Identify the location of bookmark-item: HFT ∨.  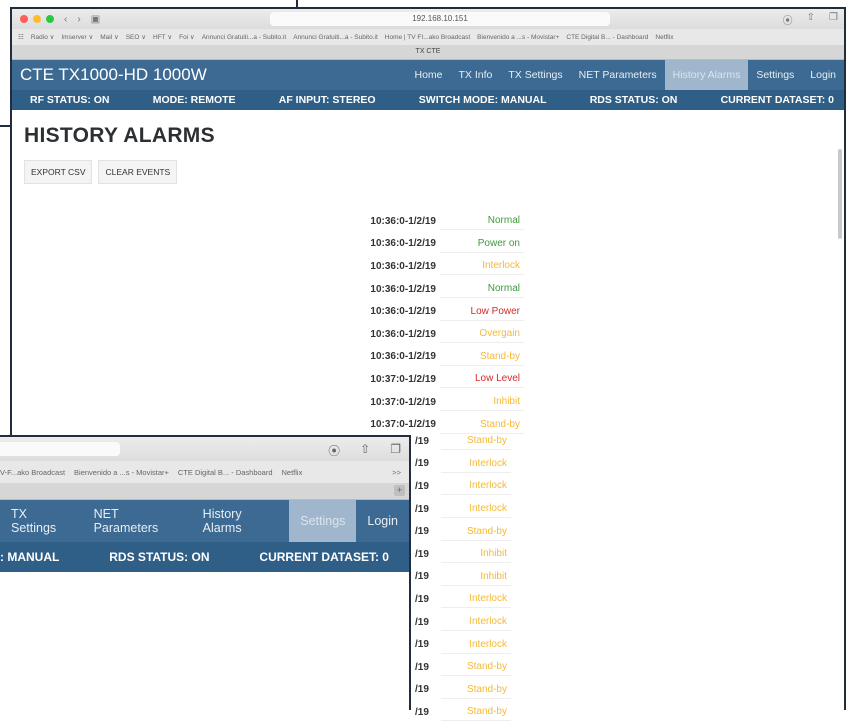
(162, 37).